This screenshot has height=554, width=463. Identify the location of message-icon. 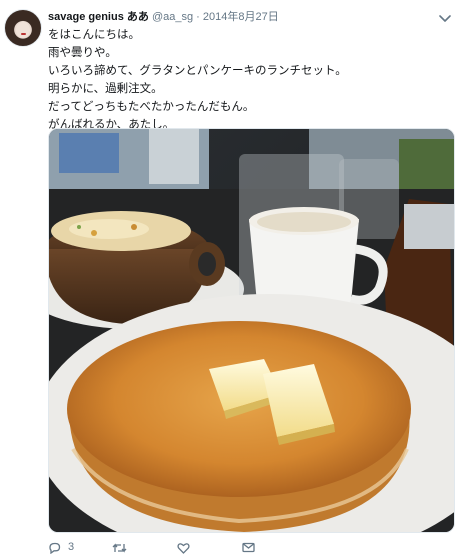
(248, 547).